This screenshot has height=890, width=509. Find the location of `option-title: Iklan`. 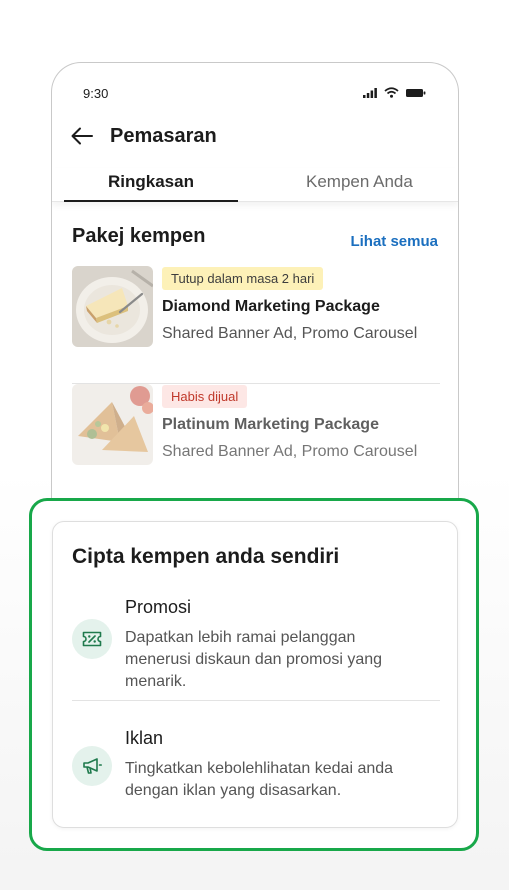

option-title: Iklan is located at coordinates (144, 738).